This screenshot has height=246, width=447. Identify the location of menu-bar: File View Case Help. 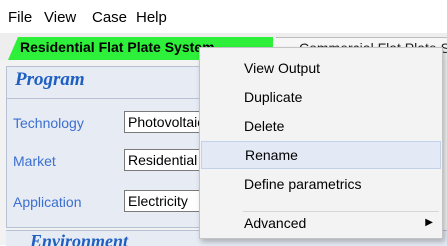
(223, 16).